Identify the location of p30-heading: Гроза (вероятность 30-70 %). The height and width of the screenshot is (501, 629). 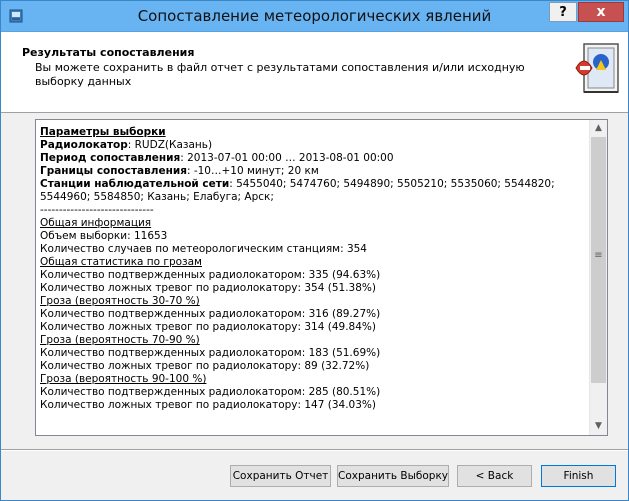
(120, 301).